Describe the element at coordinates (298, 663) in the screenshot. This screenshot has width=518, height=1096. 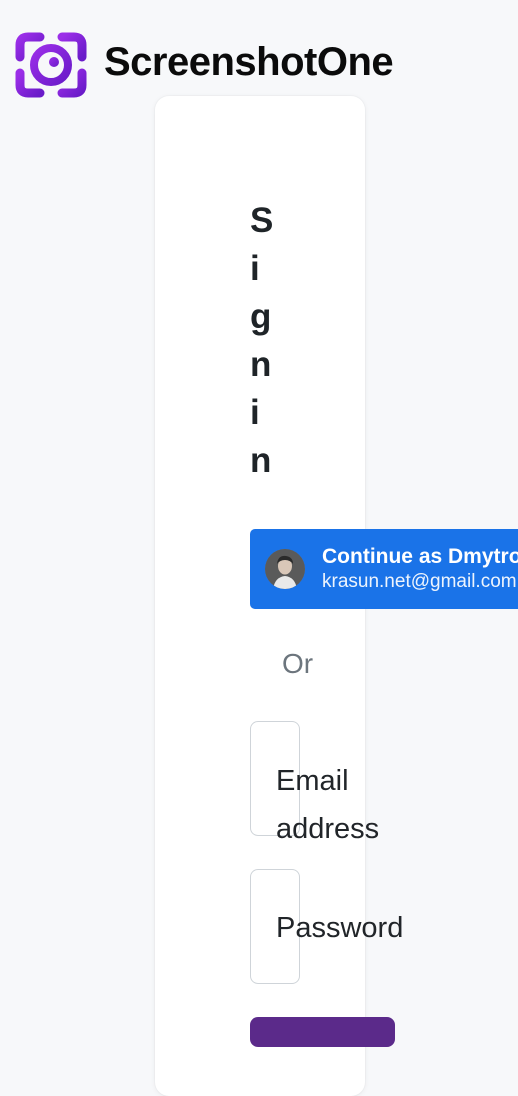
I see `or-divider: Or` at that location.